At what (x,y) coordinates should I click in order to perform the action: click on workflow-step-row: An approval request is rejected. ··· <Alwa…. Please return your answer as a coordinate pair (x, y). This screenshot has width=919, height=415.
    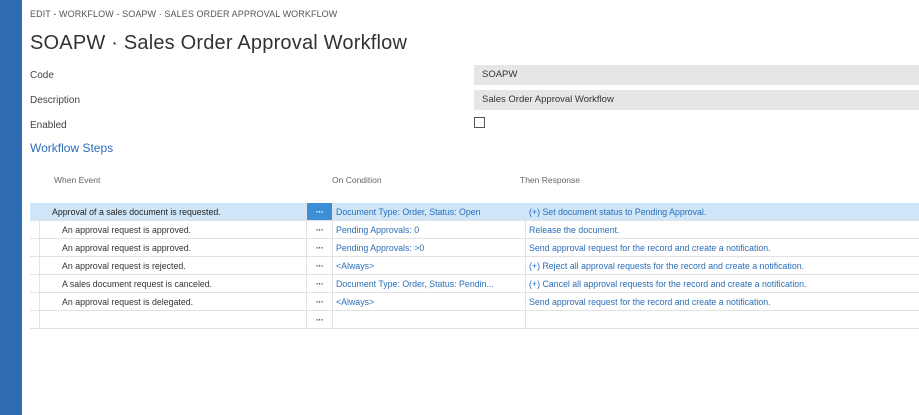
    Looking at the image, I should click on (474, 265).